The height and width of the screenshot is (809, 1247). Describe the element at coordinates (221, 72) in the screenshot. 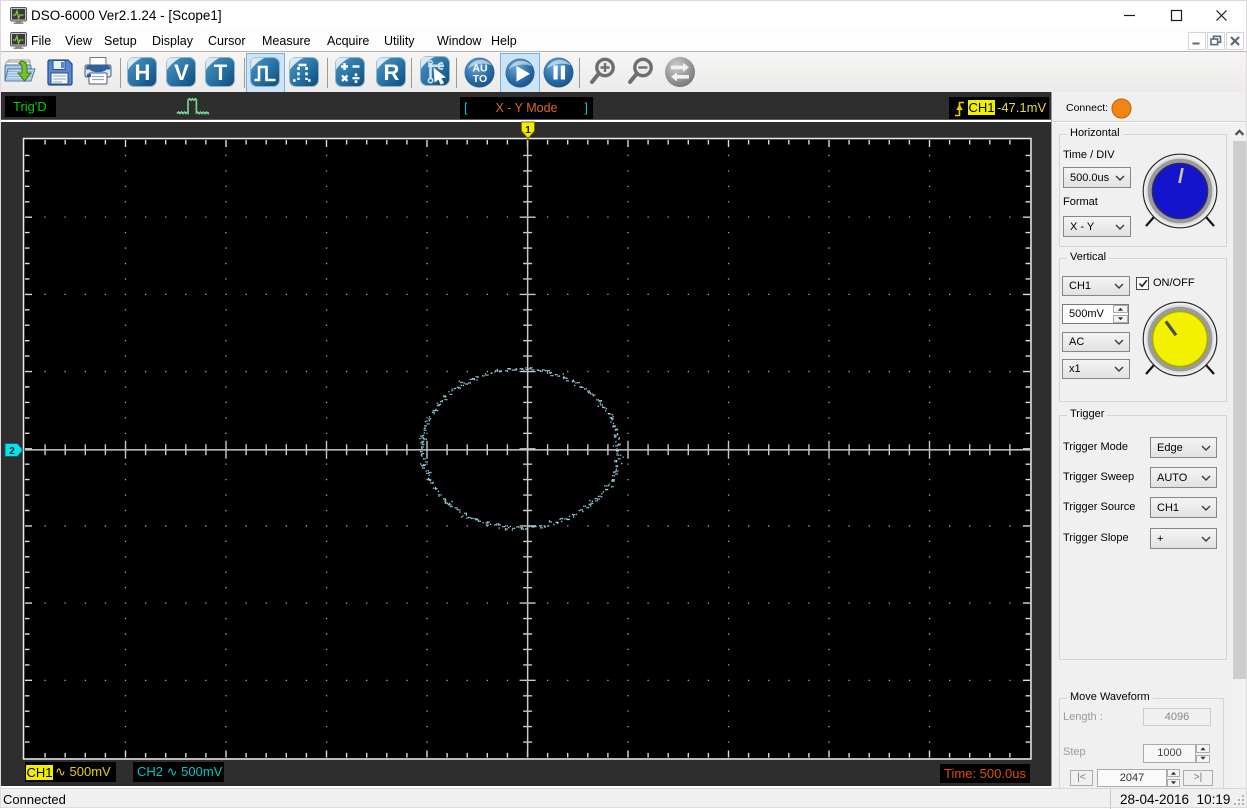

I see `svg-text: T` at that location.